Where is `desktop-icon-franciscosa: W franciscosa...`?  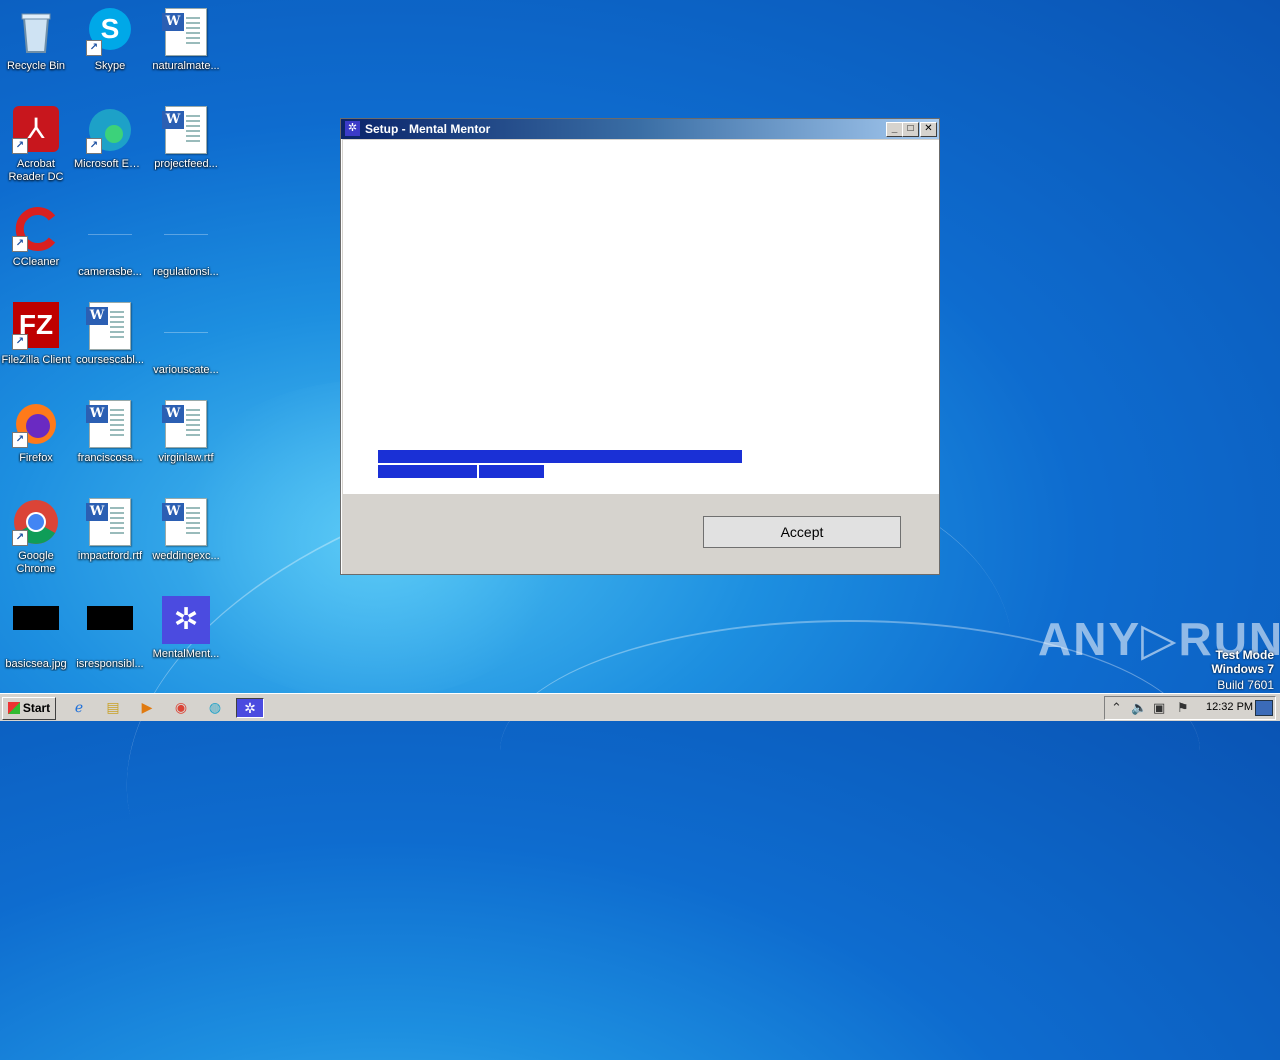 desktop-icon-franciscosa: W franciscosa... is located at coordinates (110, 442).